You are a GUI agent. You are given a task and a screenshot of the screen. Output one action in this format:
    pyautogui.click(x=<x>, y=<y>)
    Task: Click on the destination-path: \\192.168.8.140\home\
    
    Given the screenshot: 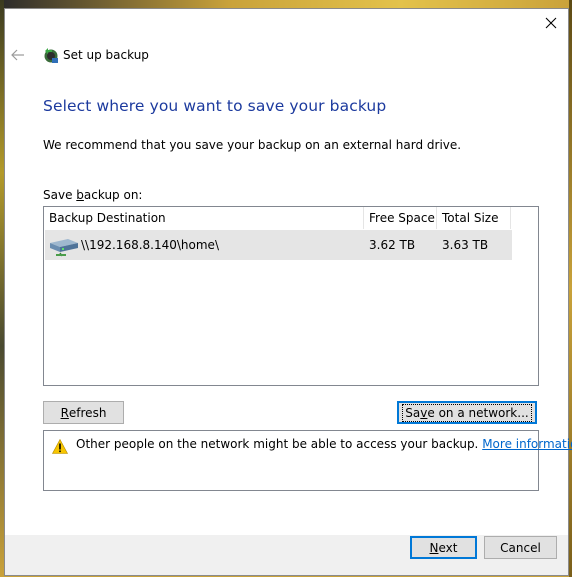 What is the action you would take?
    pyautogui.click(x=150, y=245)
    